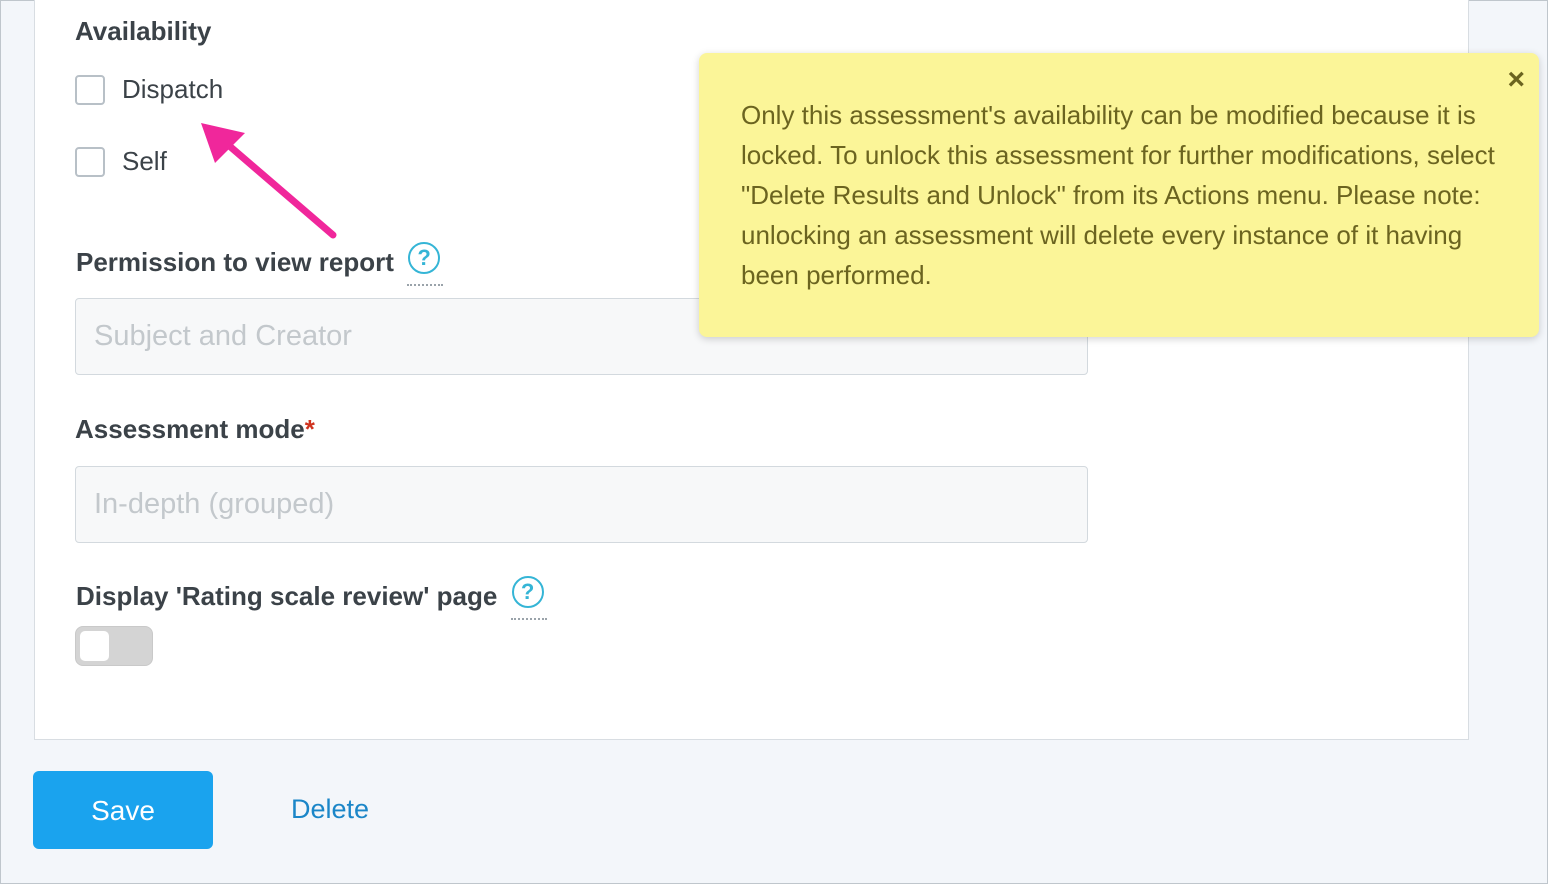  I want to click on rating-scale-toggle, so click(114, 646).